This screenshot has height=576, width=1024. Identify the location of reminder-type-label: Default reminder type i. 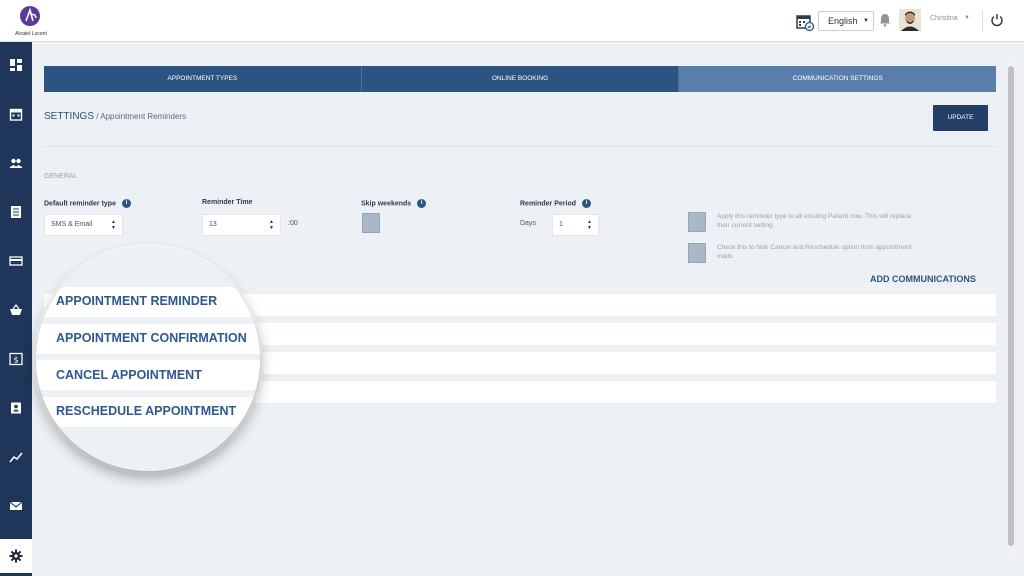
(87, 203).